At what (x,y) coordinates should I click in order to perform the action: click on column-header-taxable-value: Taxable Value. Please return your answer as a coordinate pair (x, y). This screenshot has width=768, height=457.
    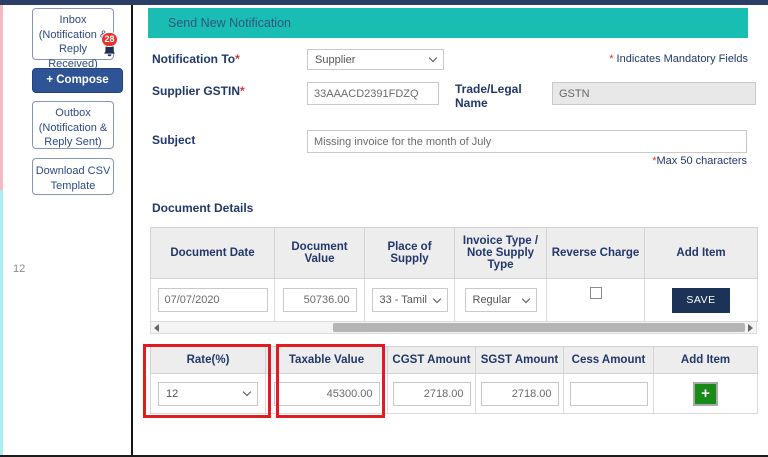
    Looking at the image, I should click on (326, 360).